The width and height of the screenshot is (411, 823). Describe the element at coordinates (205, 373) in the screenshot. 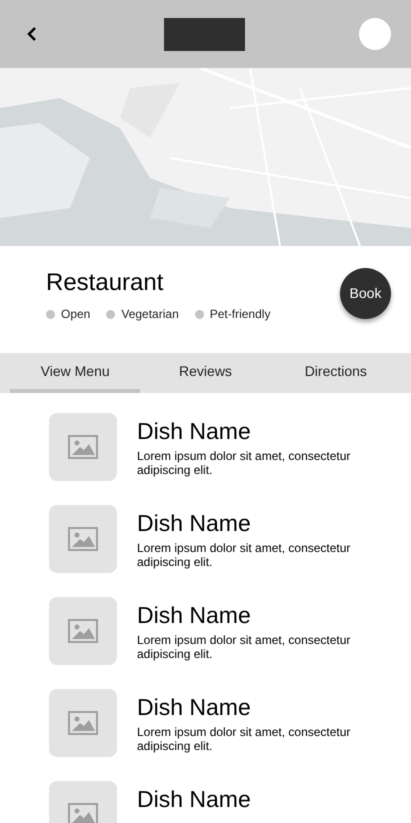

I see `tab: Reviews` at that location.